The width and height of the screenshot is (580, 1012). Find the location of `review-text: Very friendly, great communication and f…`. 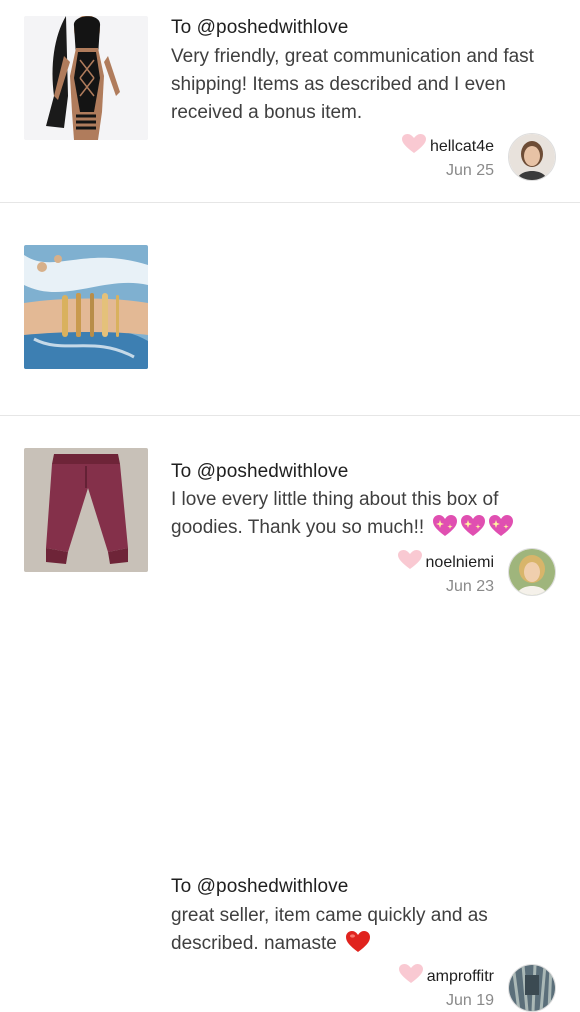

review-text: Very friendly, great communication and f… is located at coordinates (352, 84).